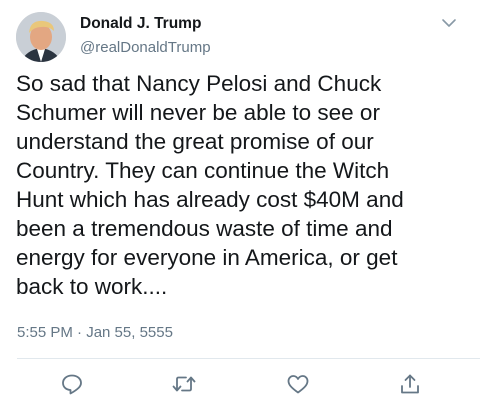 This screenshot has width=480, height=410. Describe the element at coordinates (145, 47) in the screenshot. I see `author-handle: @realDonaldTrump` at that location.